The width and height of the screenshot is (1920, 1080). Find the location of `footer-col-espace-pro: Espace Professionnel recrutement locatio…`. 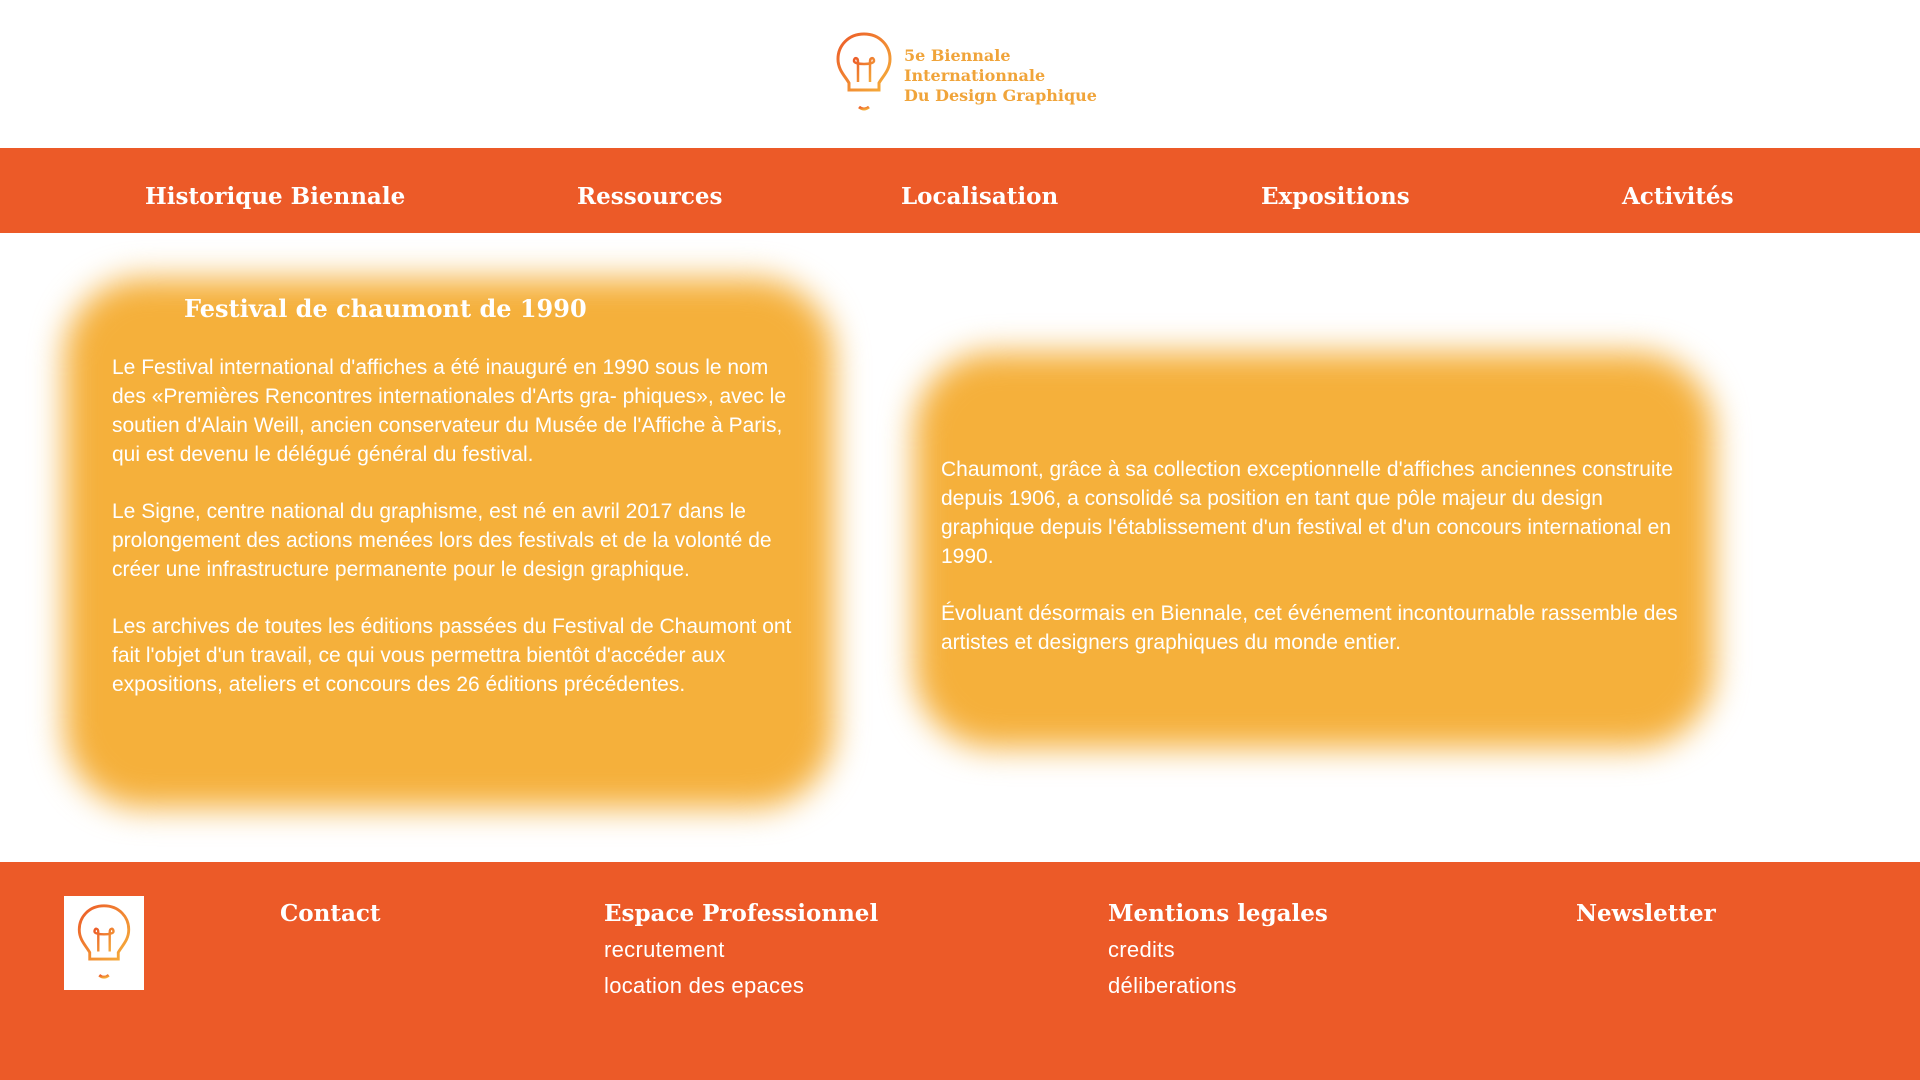

footer-col-espace-pro: Espace Professionnel recrutement locatio… is located at coordinates (741, 950).